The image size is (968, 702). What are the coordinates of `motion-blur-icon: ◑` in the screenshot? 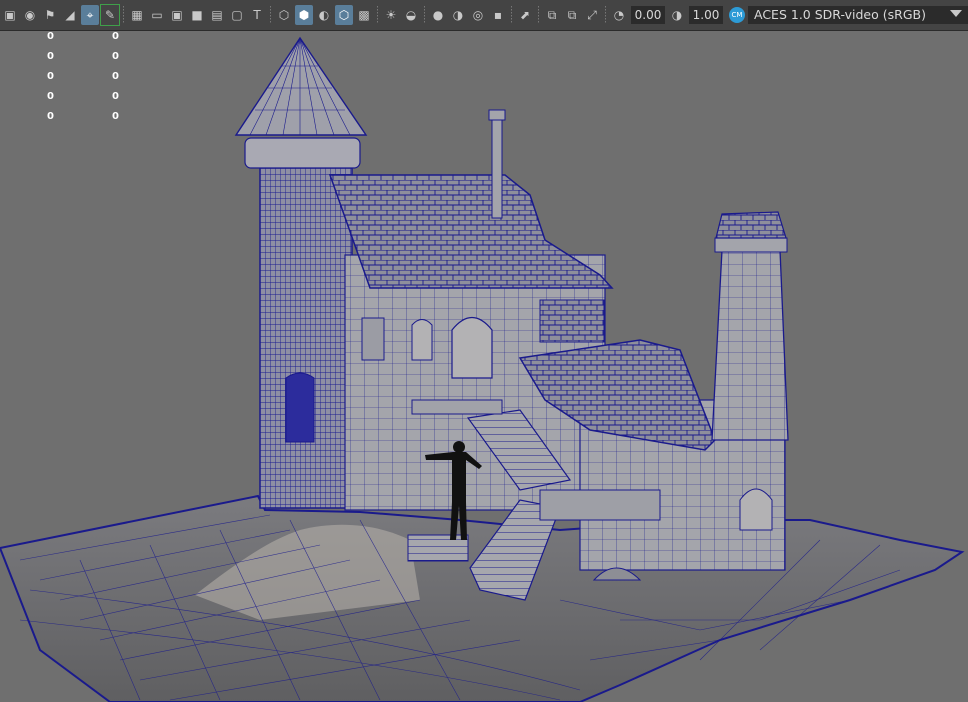 It's located at (458, 15).